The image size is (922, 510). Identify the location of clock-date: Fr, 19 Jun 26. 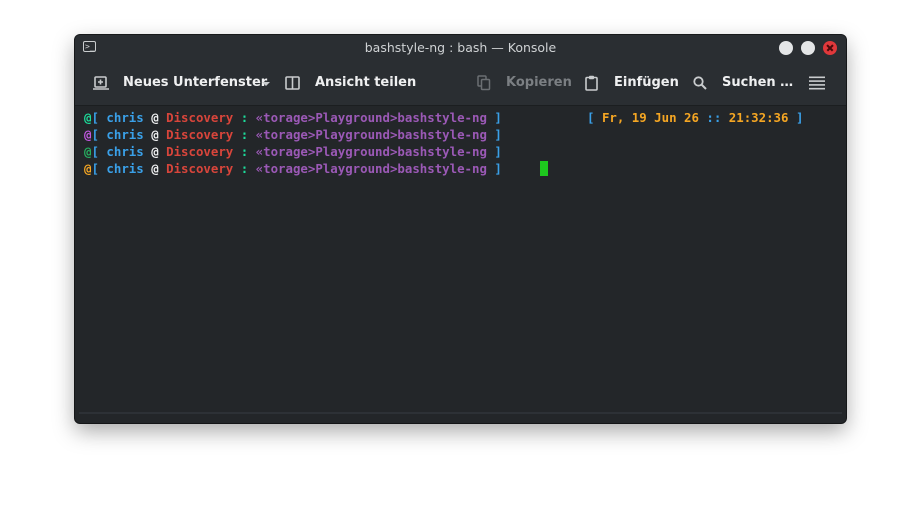
(650, 117).